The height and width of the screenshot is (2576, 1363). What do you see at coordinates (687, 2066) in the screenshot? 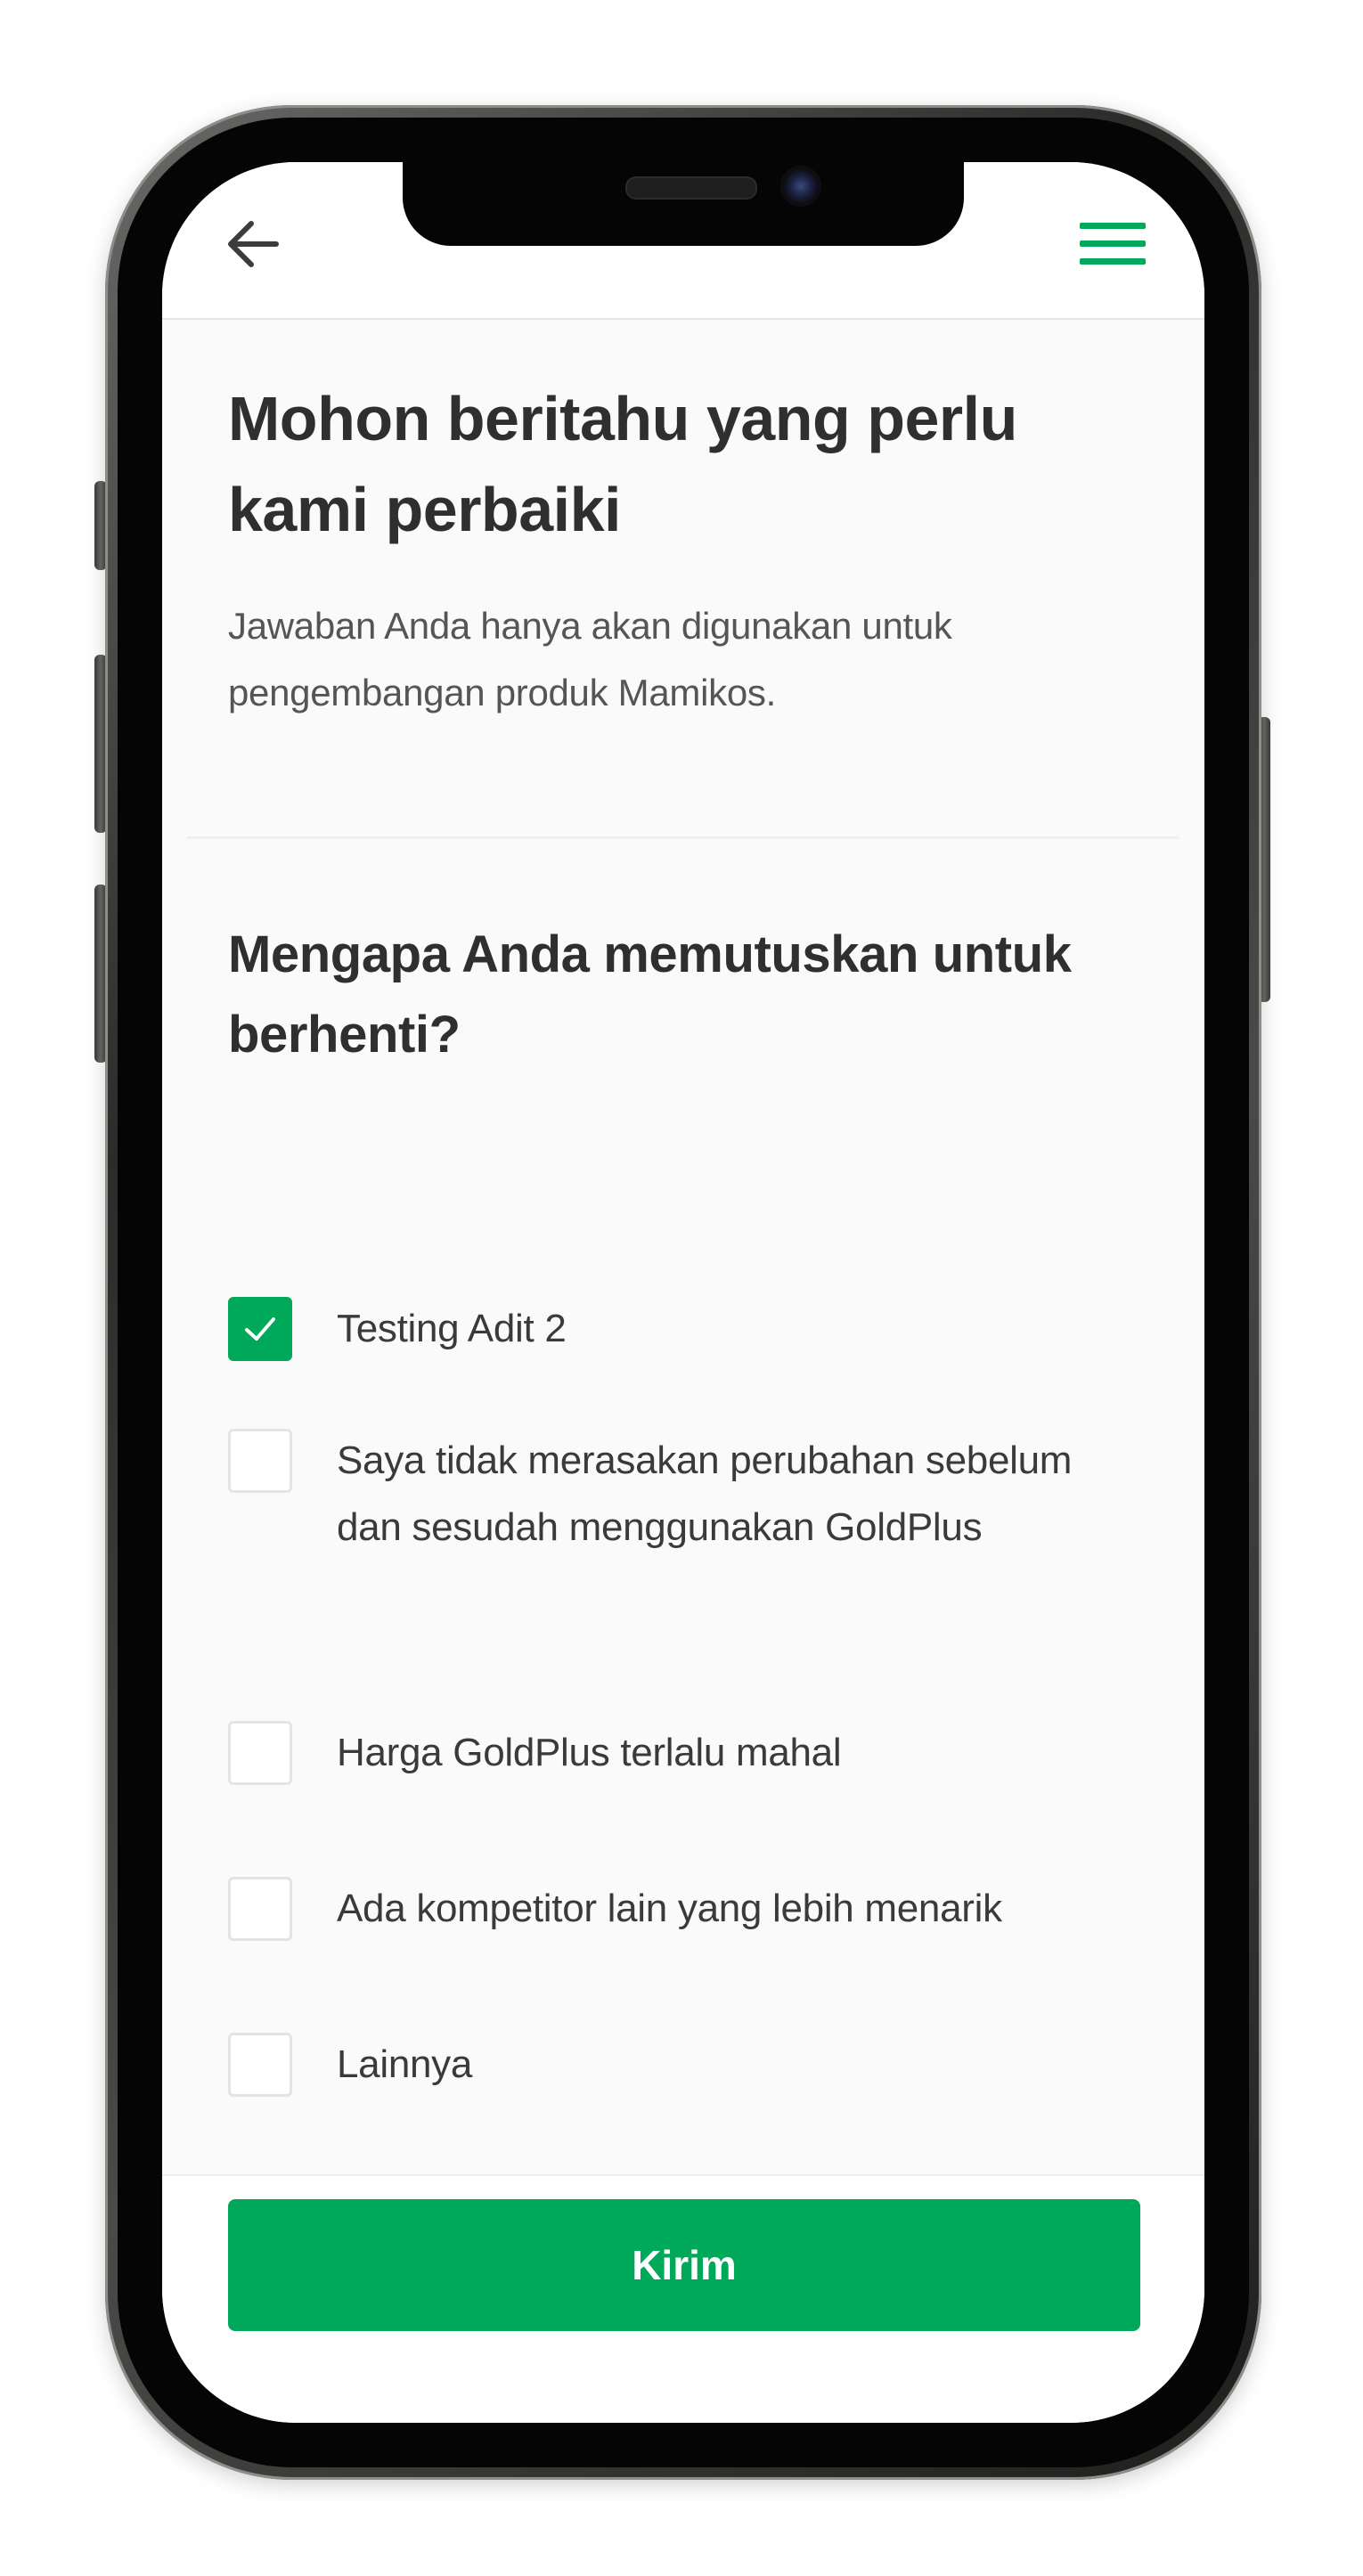
I see `option-other: Lainnya` at bounding box center [687, 2066].